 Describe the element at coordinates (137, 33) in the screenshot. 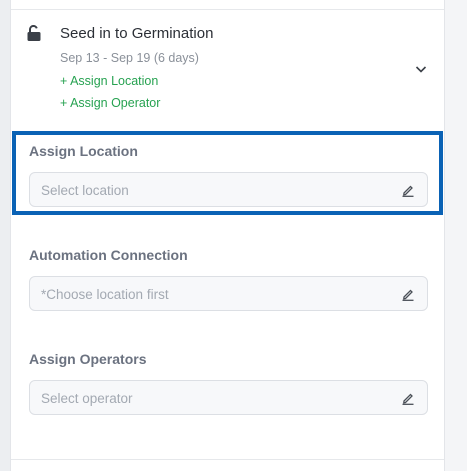

I see `step-title: Seed in to Germination` at that location.